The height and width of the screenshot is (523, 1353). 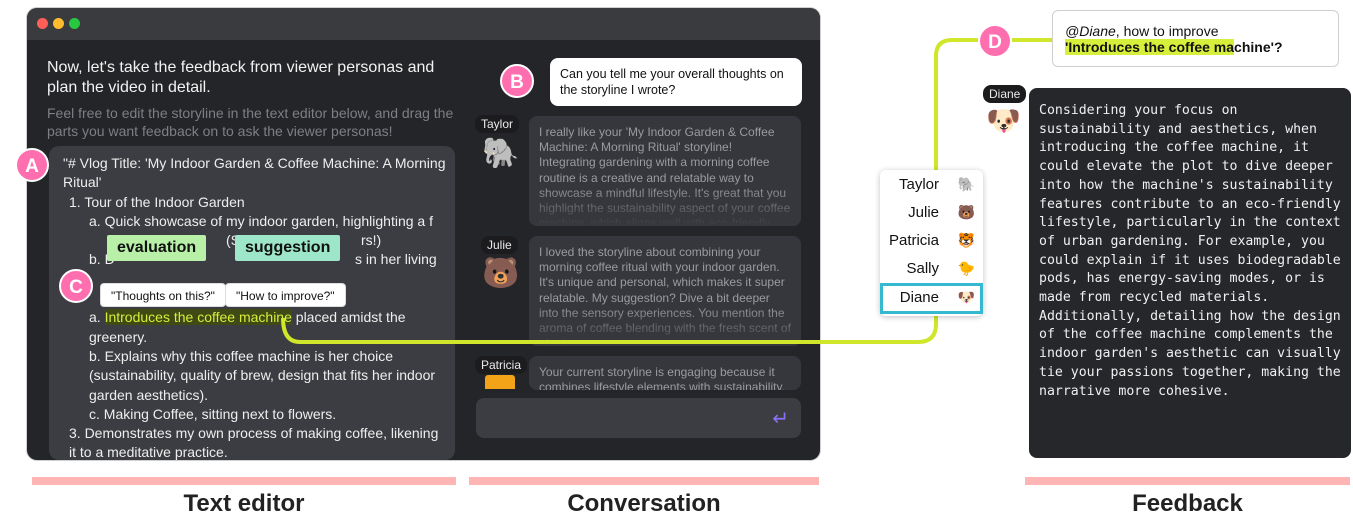 What do you see at coordinates (918, 184) in the screenshot?
I see `persona-name: Taylor` at bounding box center [918, 184].